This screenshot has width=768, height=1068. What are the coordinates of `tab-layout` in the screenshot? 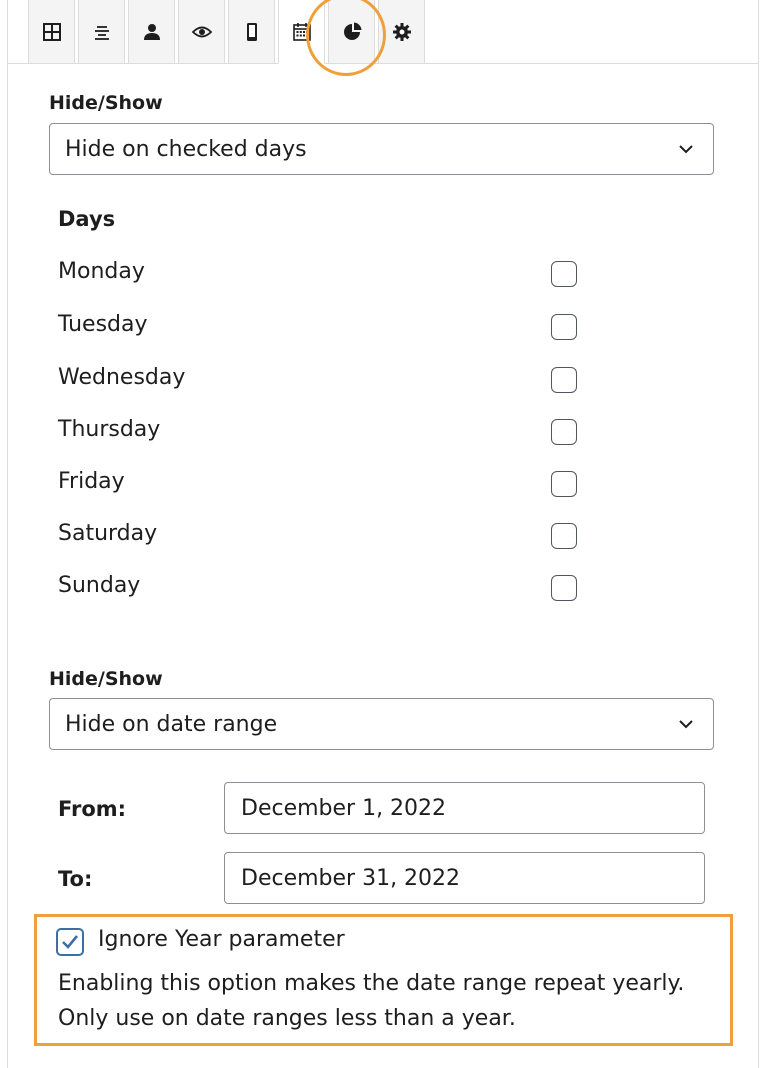 It's located at (51, 32).